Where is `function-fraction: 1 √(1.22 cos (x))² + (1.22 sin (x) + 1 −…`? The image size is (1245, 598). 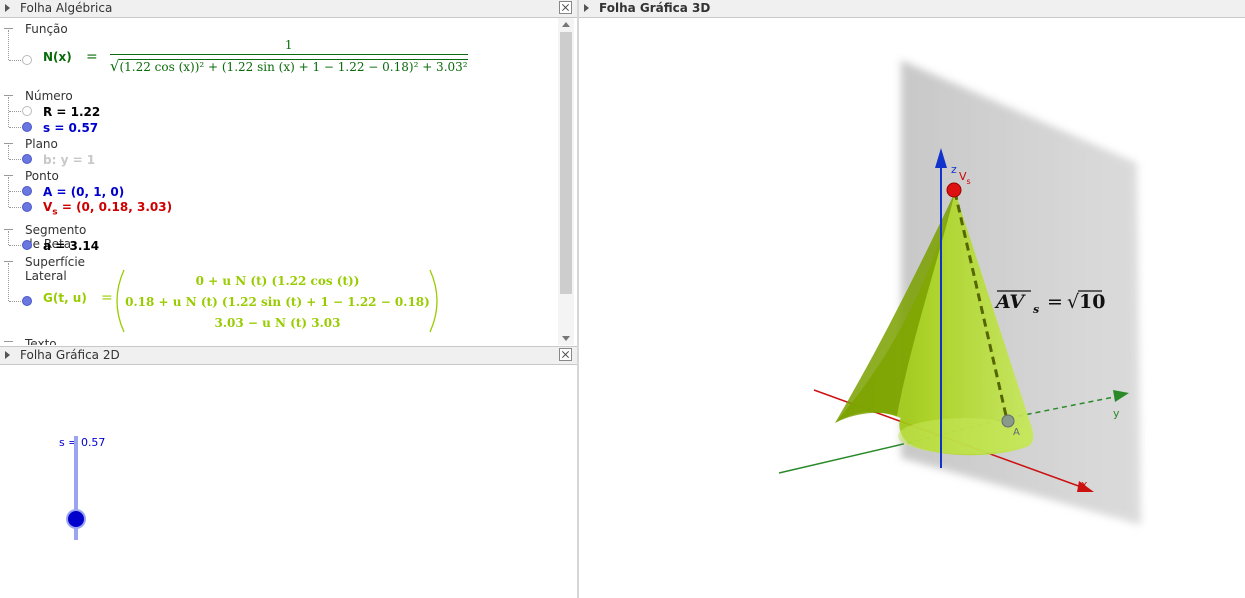
function-fraction: 1 √(1.22 cos (x))² + (1.22 sin (x) + 1 −… is located at coordinates (288, 56).